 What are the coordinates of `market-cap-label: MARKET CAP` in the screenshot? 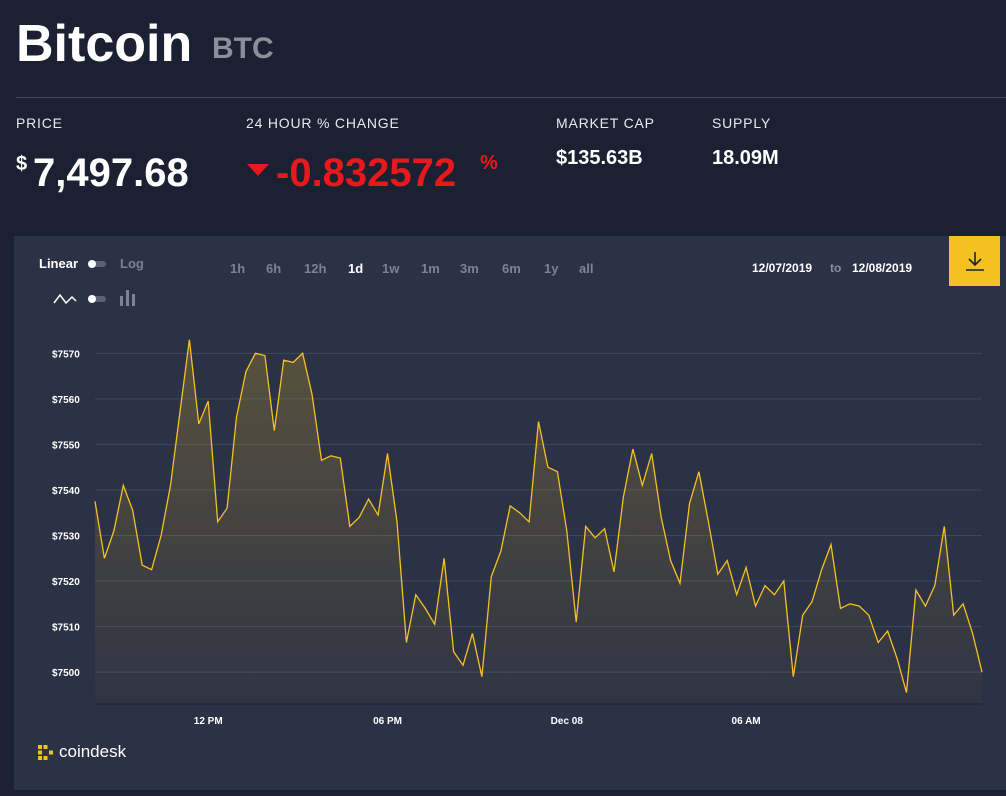 It's located at (605, 123).